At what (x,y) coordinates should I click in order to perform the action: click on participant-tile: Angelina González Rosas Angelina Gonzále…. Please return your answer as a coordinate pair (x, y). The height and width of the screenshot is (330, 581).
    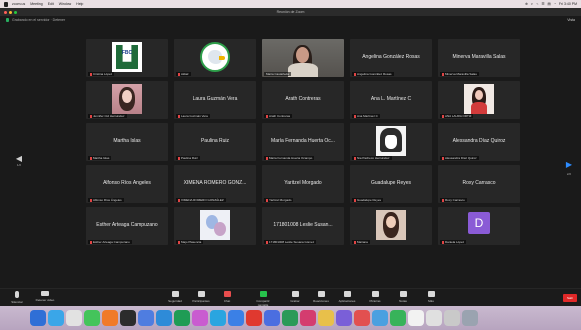
    Looking at the image, I should click on (391, 58).